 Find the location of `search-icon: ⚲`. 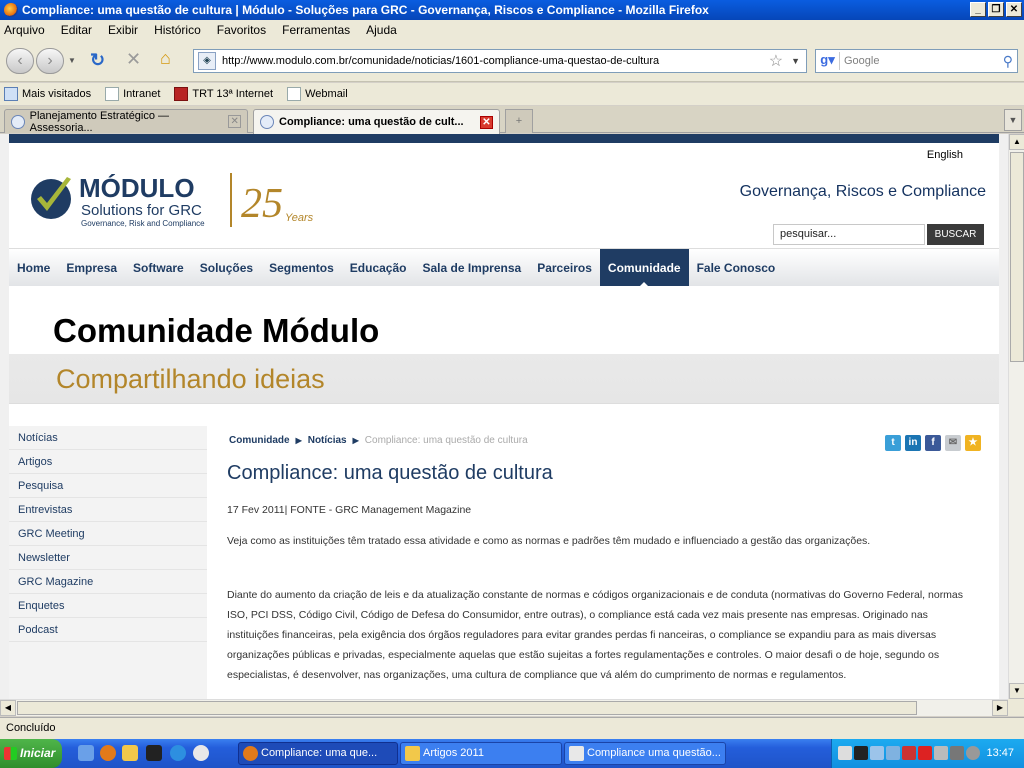

search-icon: ⚲ is located at coordinates (1008, 61).